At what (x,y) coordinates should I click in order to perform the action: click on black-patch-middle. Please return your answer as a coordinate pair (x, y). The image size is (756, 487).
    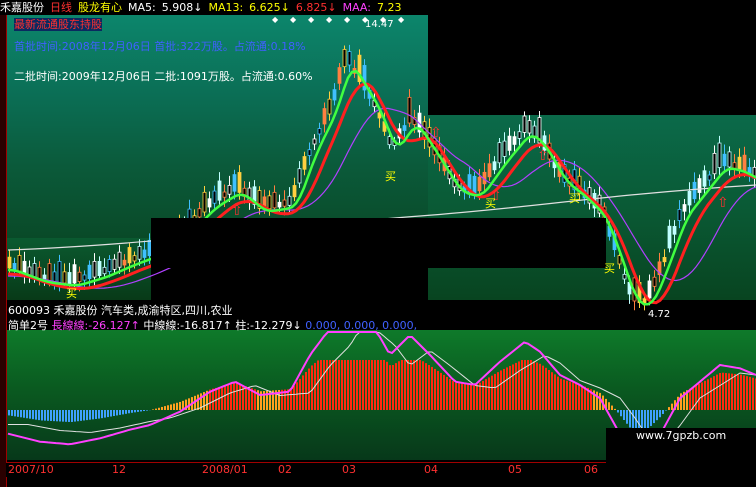
    Looking at the image, I should click on (378, 243).